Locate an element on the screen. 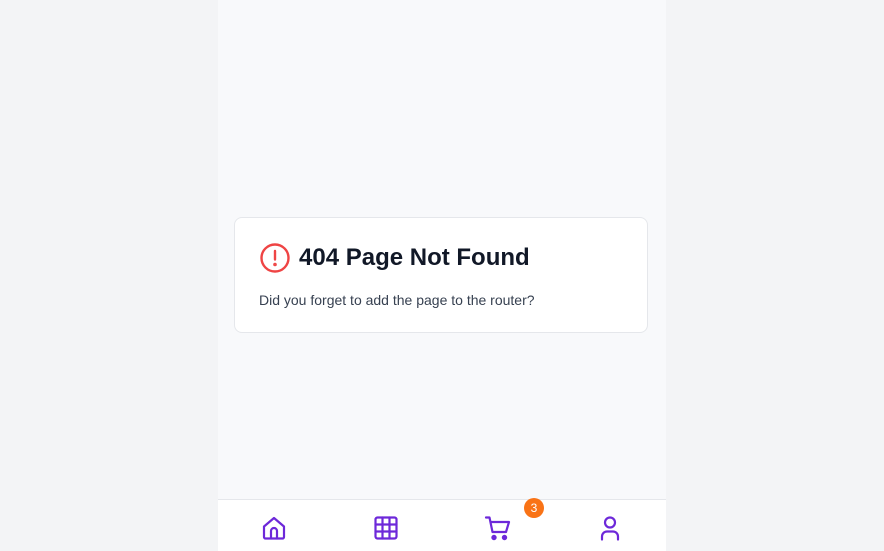  nav-home is located at coordinates (274, 525).